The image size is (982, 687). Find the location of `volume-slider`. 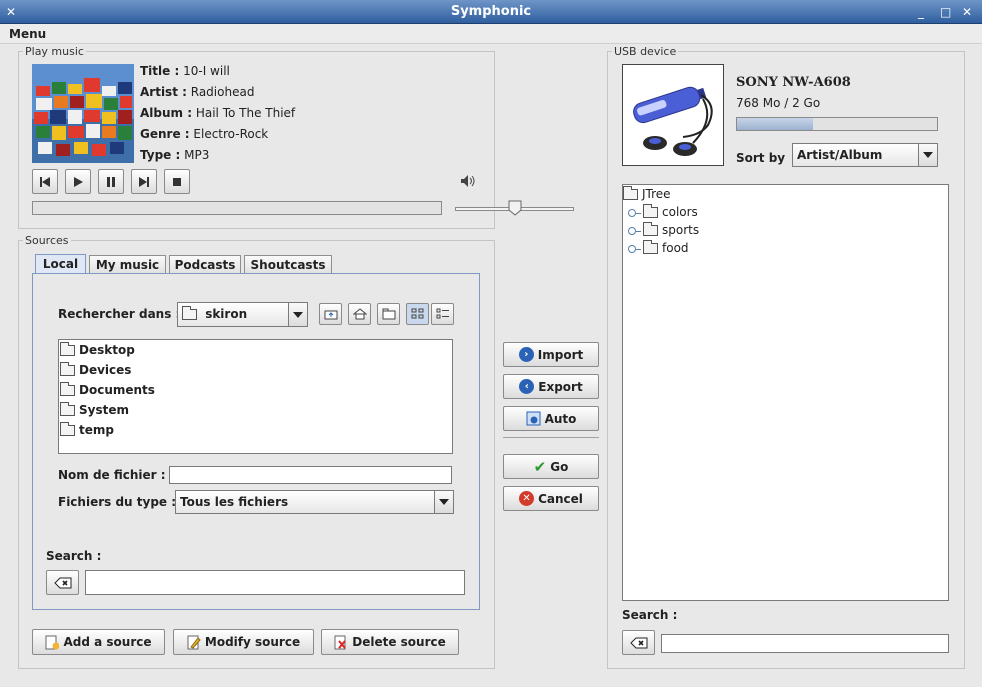

volume-slider is located at coordinates (515, 208).